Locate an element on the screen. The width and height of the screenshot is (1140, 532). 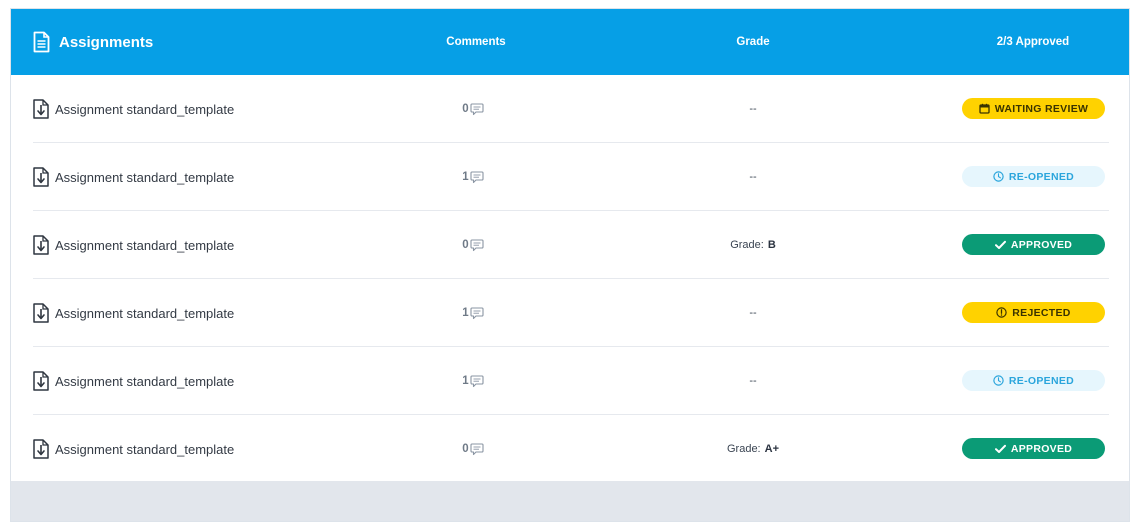
assignments-header: Assignments Comments Grade 2/3 Approved is located at coordinates (570, 42).